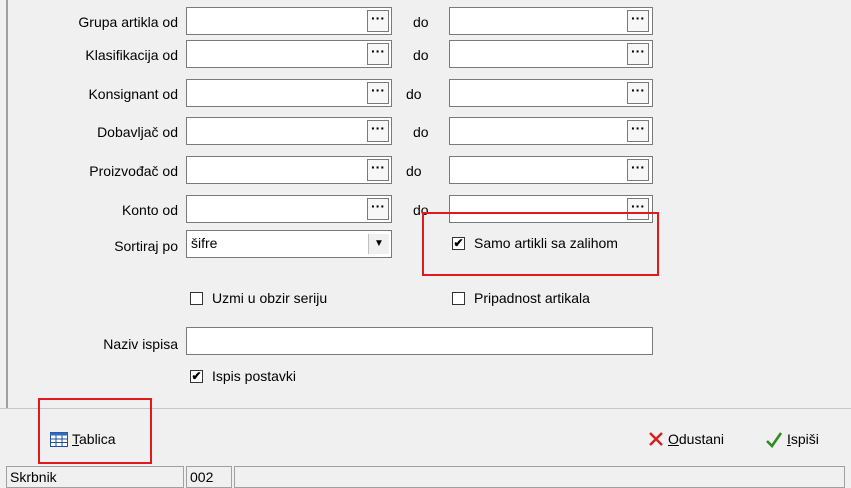  Describe the element at coordinates (551, 93) in the screenshot. I see `konsignant-to-field` at that location.